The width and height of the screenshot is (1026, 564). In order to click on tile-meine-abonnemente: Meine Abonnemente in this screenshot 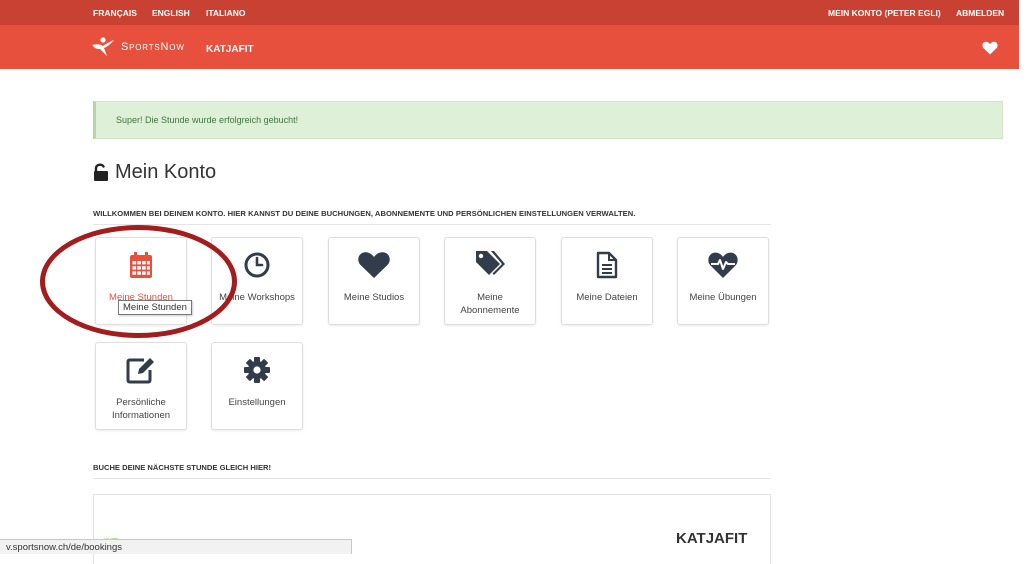, I will do `click(490, 281)`.